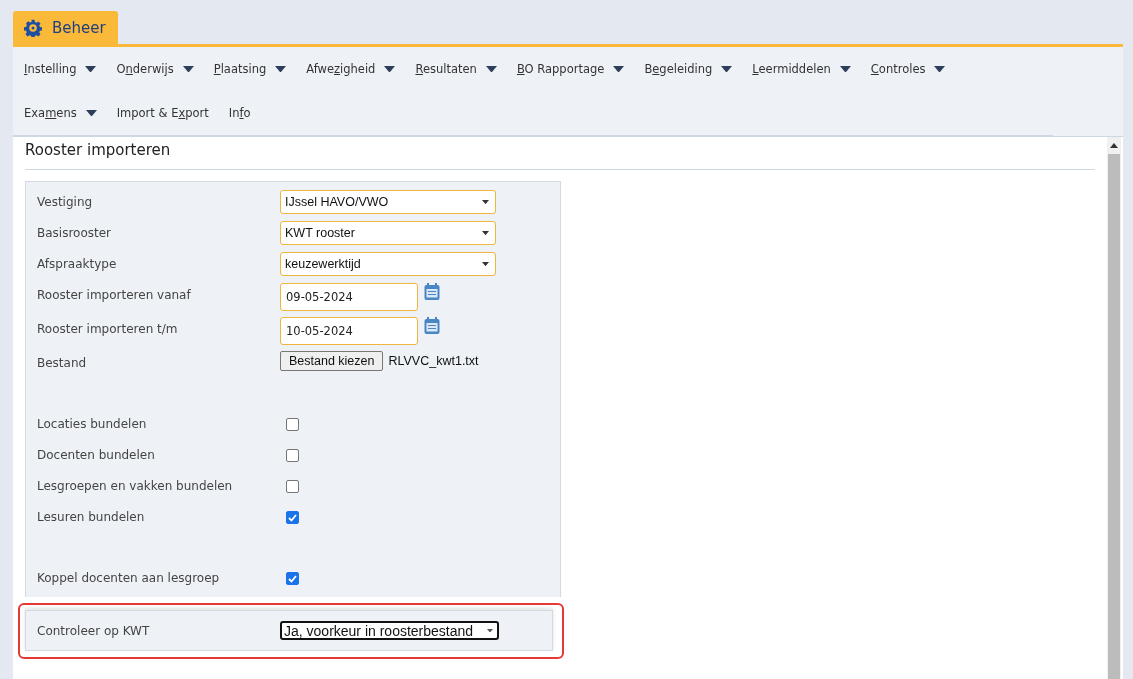 This screenshot has width=1133, height=679. I want to click on choose-file-button: Bestand kiezen, so click(332, 361).